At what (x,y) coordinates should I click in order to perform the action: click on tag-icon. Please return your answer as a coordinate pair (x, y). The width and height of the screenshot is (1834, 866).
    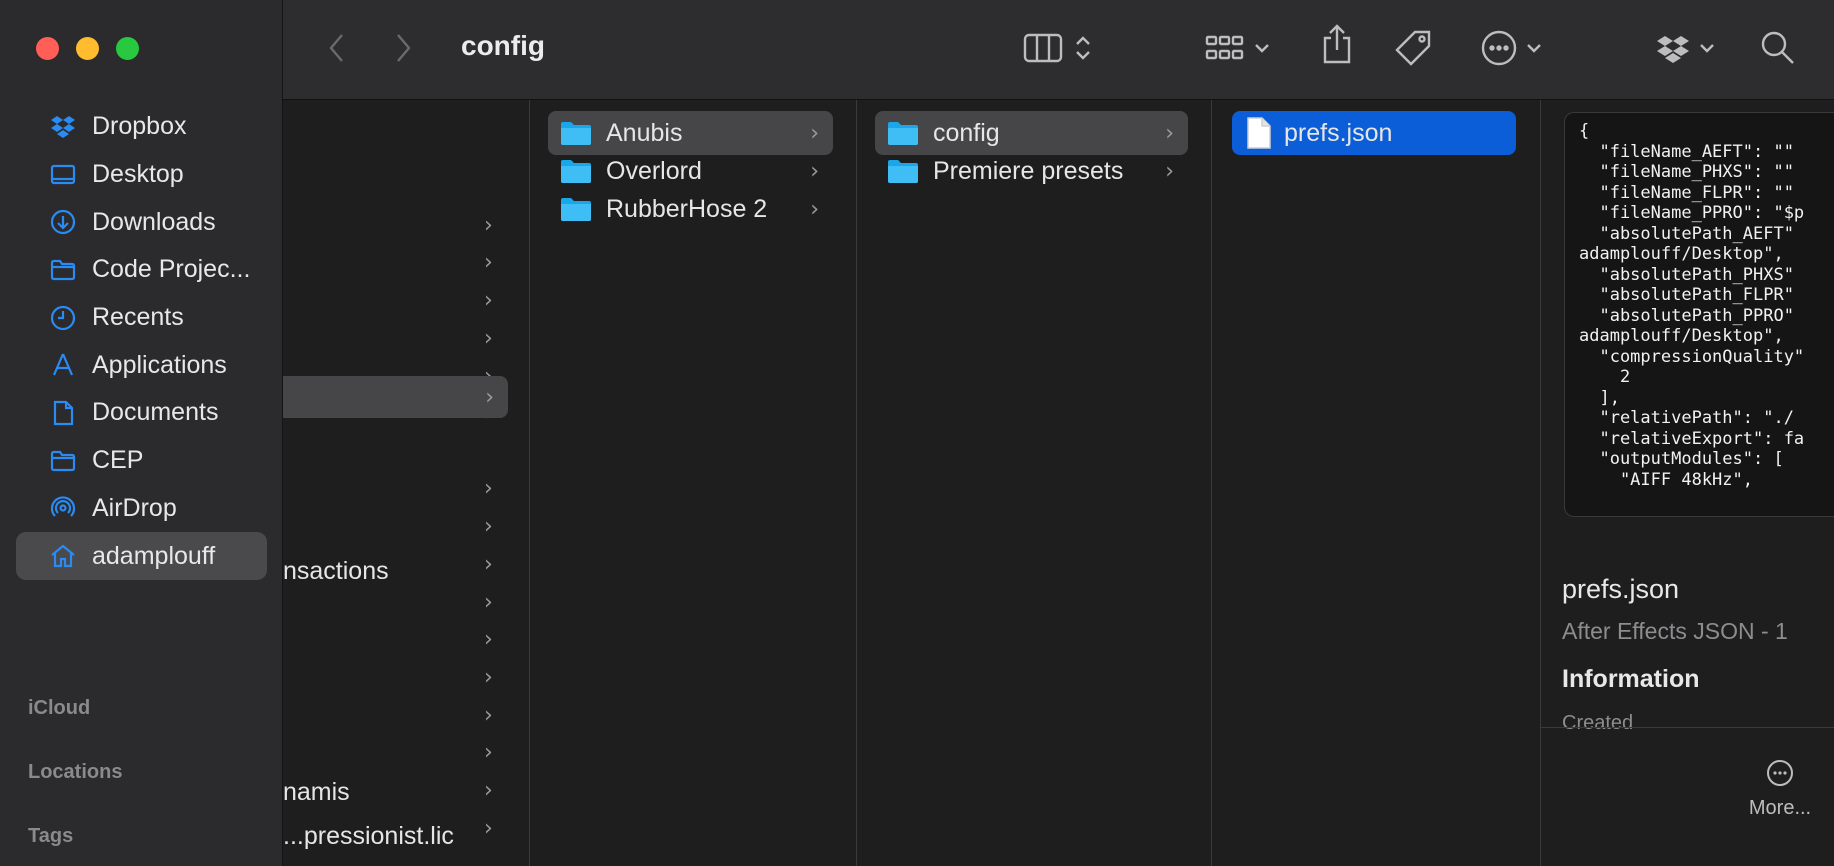
    Looking at the image, I should click on (1413, 48).